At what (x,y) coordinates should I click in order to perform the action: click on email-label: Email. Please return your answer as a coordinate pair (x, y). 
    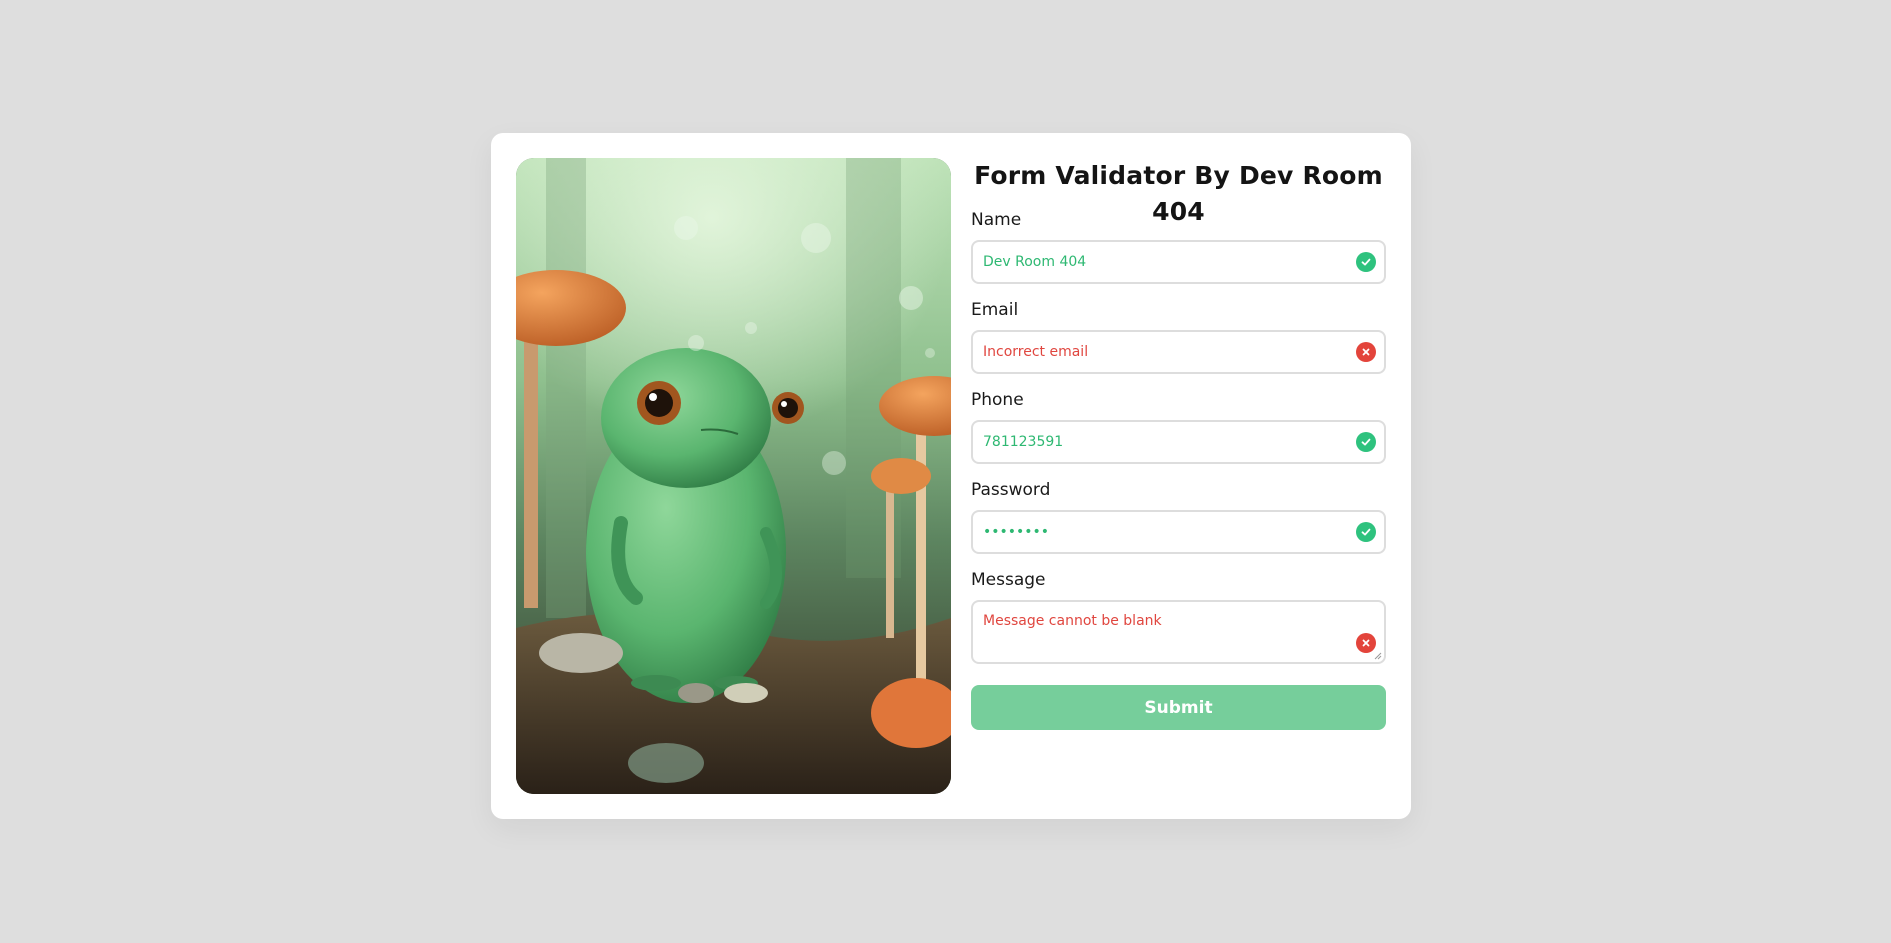
    Looking at the image, I should click on (995, 310).